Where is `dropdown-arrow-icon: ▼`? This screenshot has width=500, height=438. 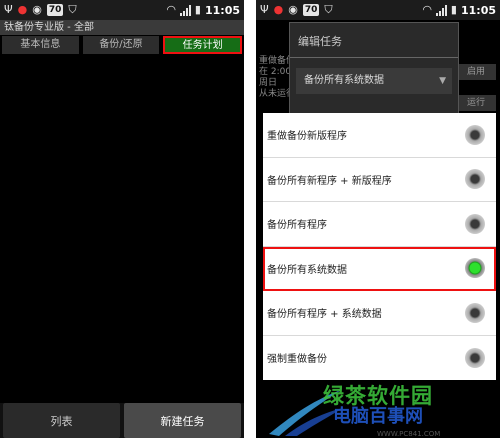 dropdown-arrow-icon: ▼ is located at coordinates (442, 81).